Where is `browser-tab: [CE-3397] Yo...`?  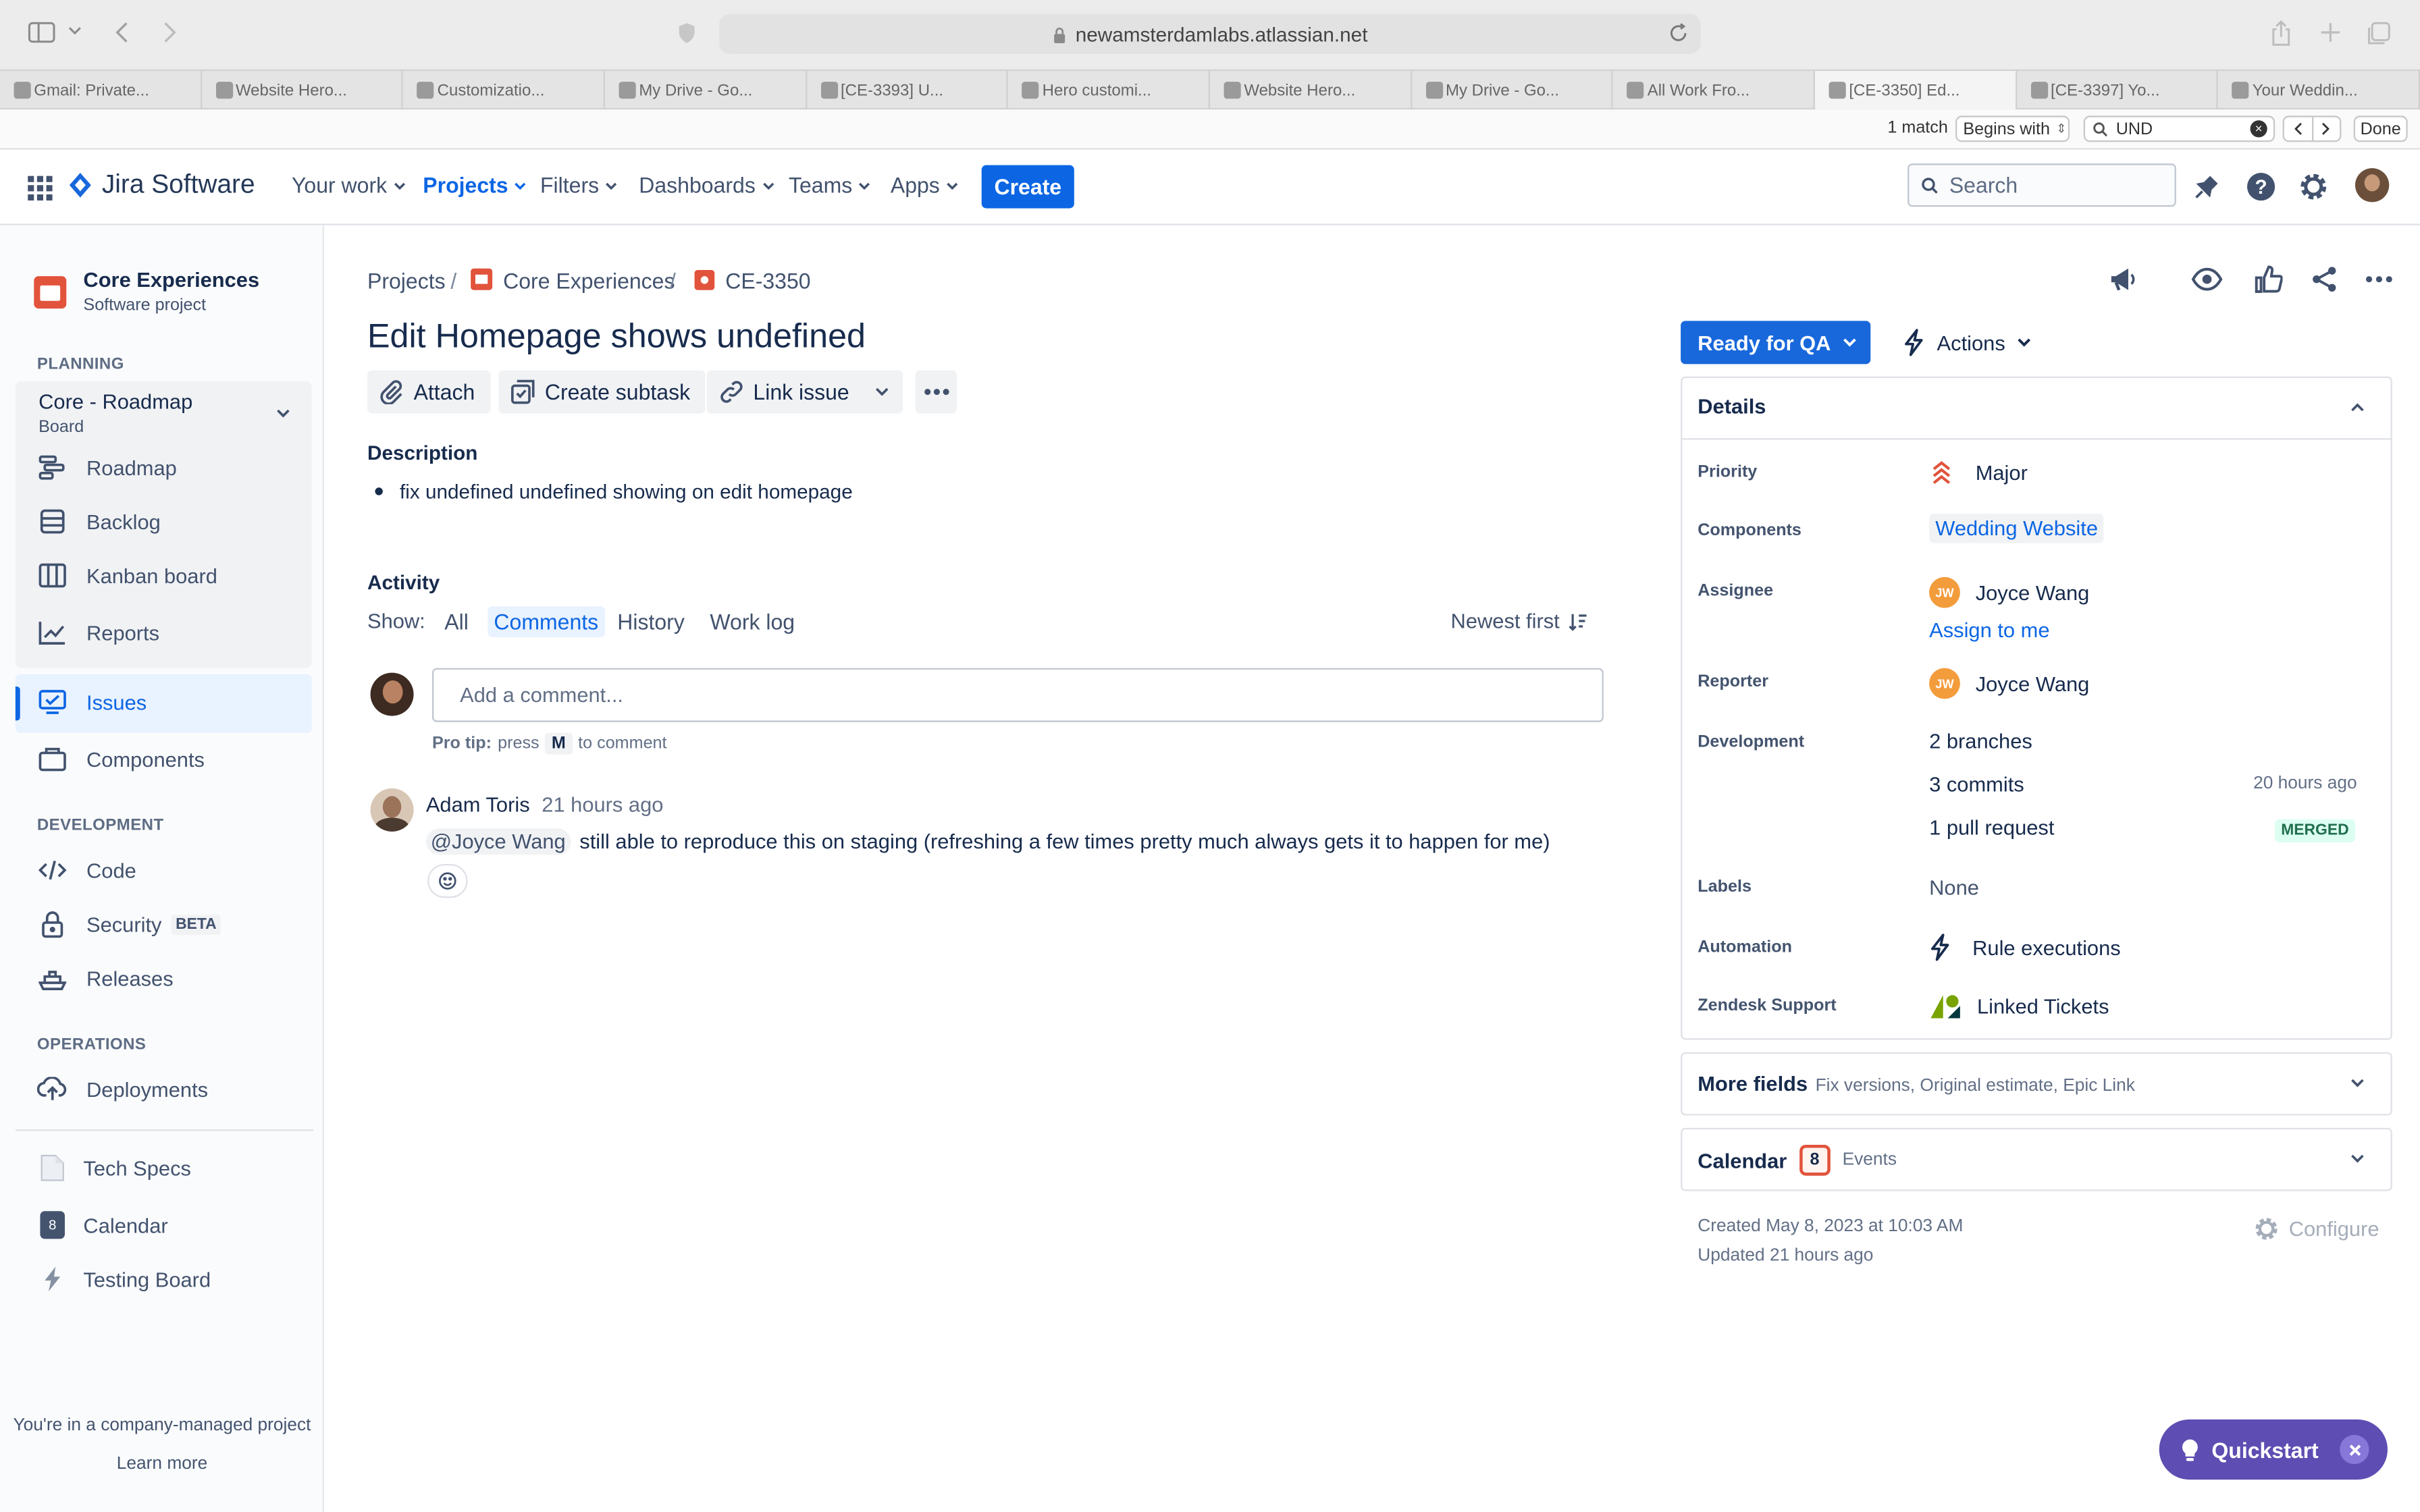
browser-tab: [CE-3397] Yo... is located at coordinates (2118, 91).